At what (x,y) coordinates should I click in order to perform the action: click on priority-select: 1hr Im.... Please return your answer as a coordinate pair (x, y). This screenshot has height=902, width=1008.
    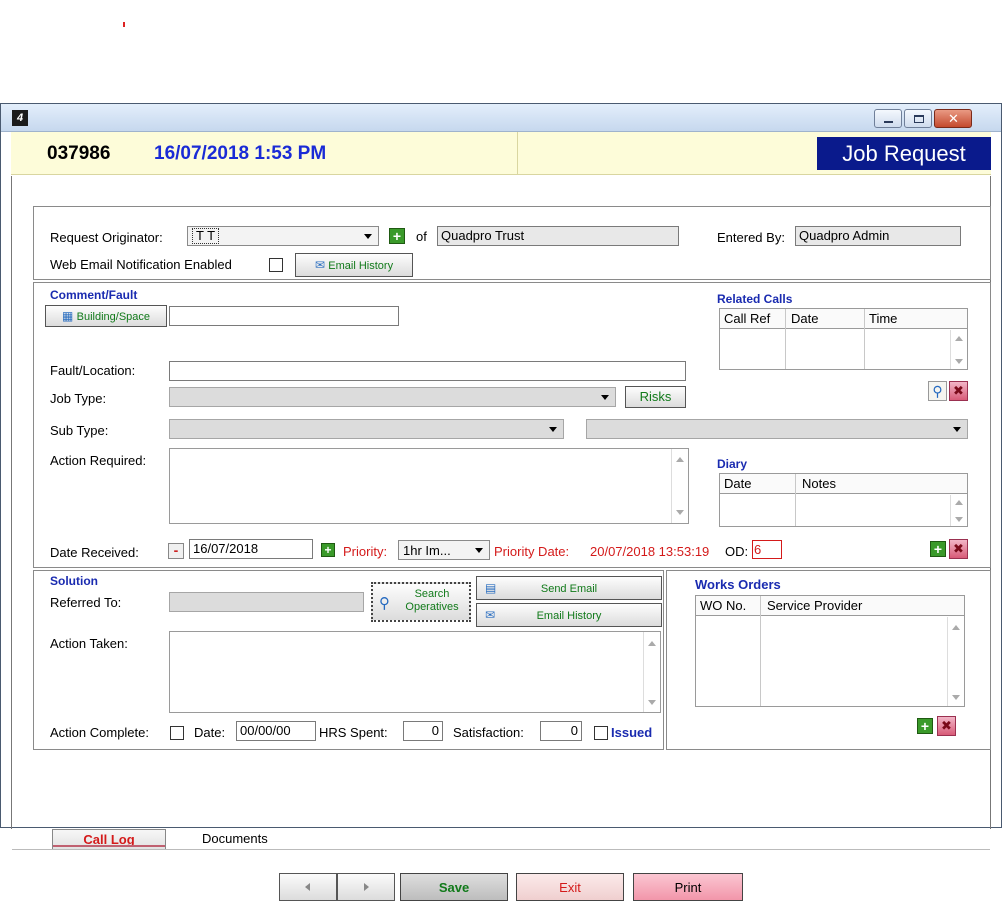
    Looking at the image, I should click on (444, 550).